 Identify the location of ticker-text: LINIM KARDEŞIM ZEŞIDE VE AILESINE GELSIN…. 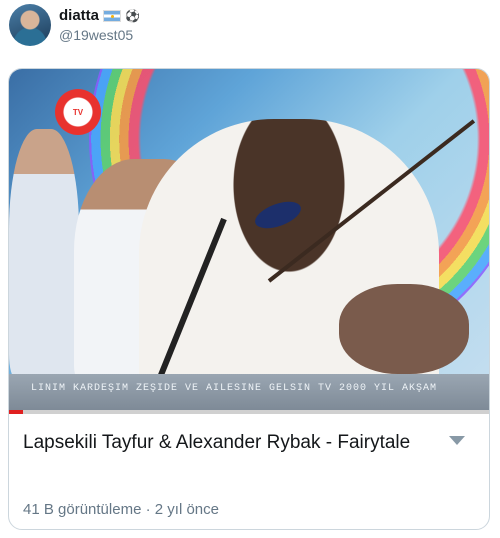
(234, 388).